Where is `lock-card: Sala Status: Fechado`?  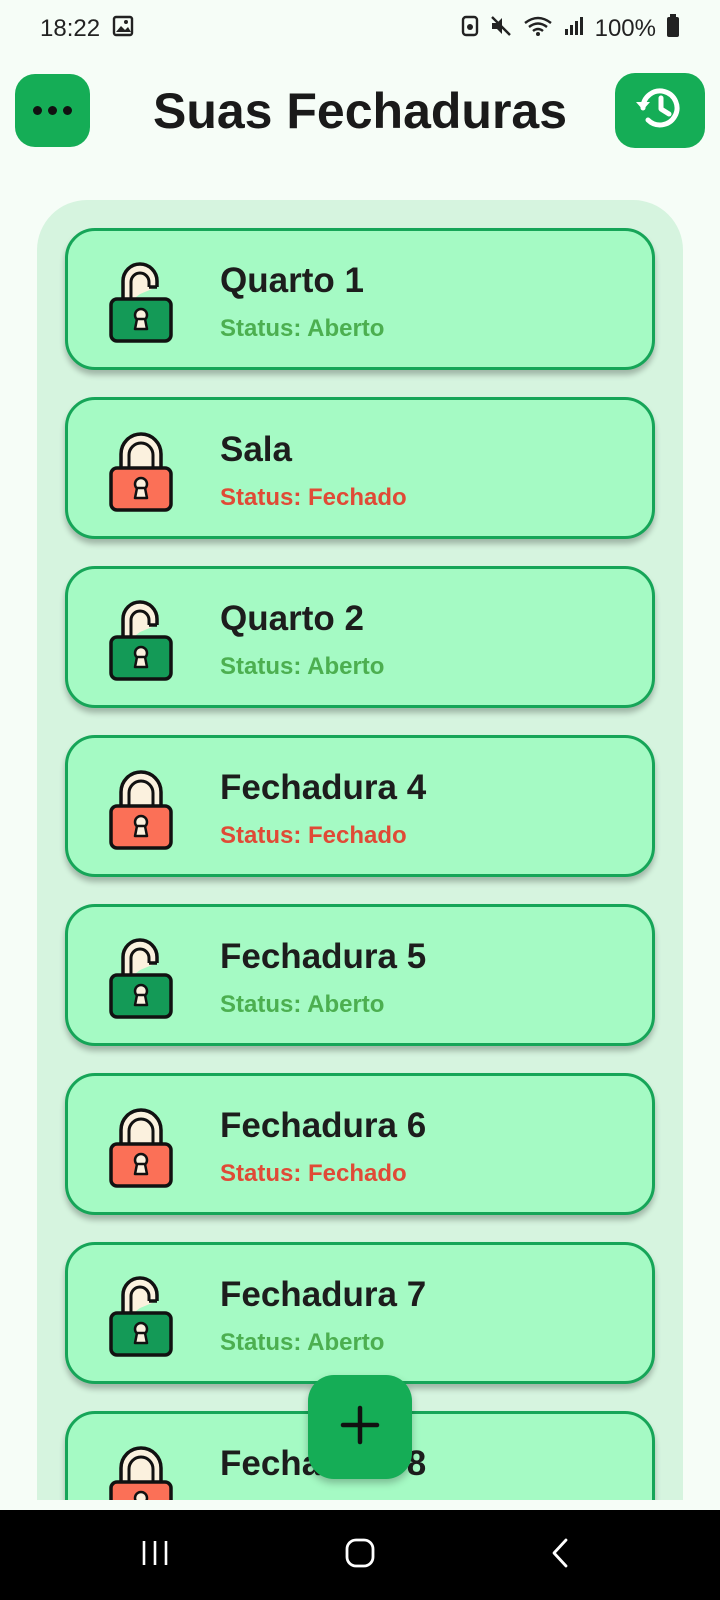 lock-card: Sala Status: Fechado is located at coordinates (360, 468).